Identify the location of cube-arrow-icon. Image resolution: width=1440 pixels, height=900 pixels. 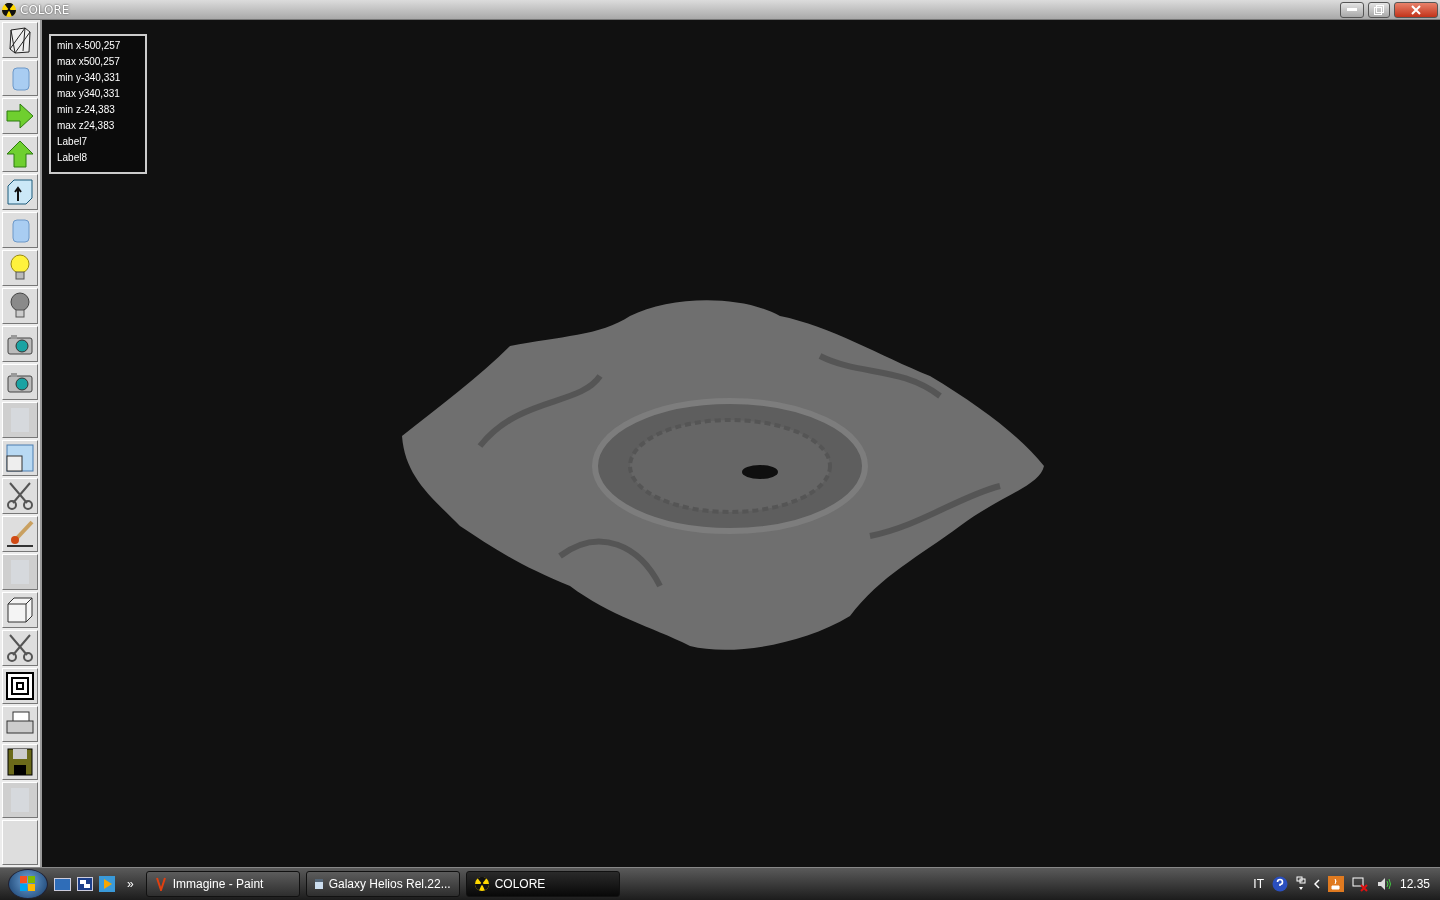
(20, 192).